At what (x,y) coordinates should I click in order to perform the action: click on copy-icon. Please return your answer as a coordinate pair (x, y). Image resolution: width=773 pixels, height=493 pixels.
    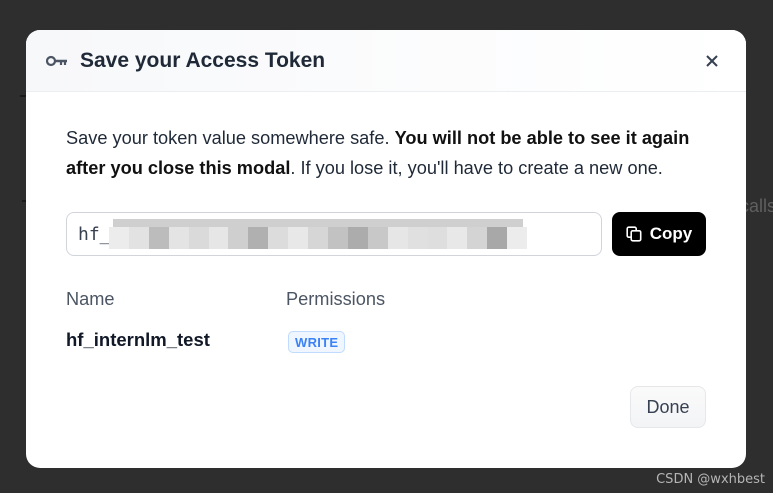
    Looking at the image, I should click on (634, 234).